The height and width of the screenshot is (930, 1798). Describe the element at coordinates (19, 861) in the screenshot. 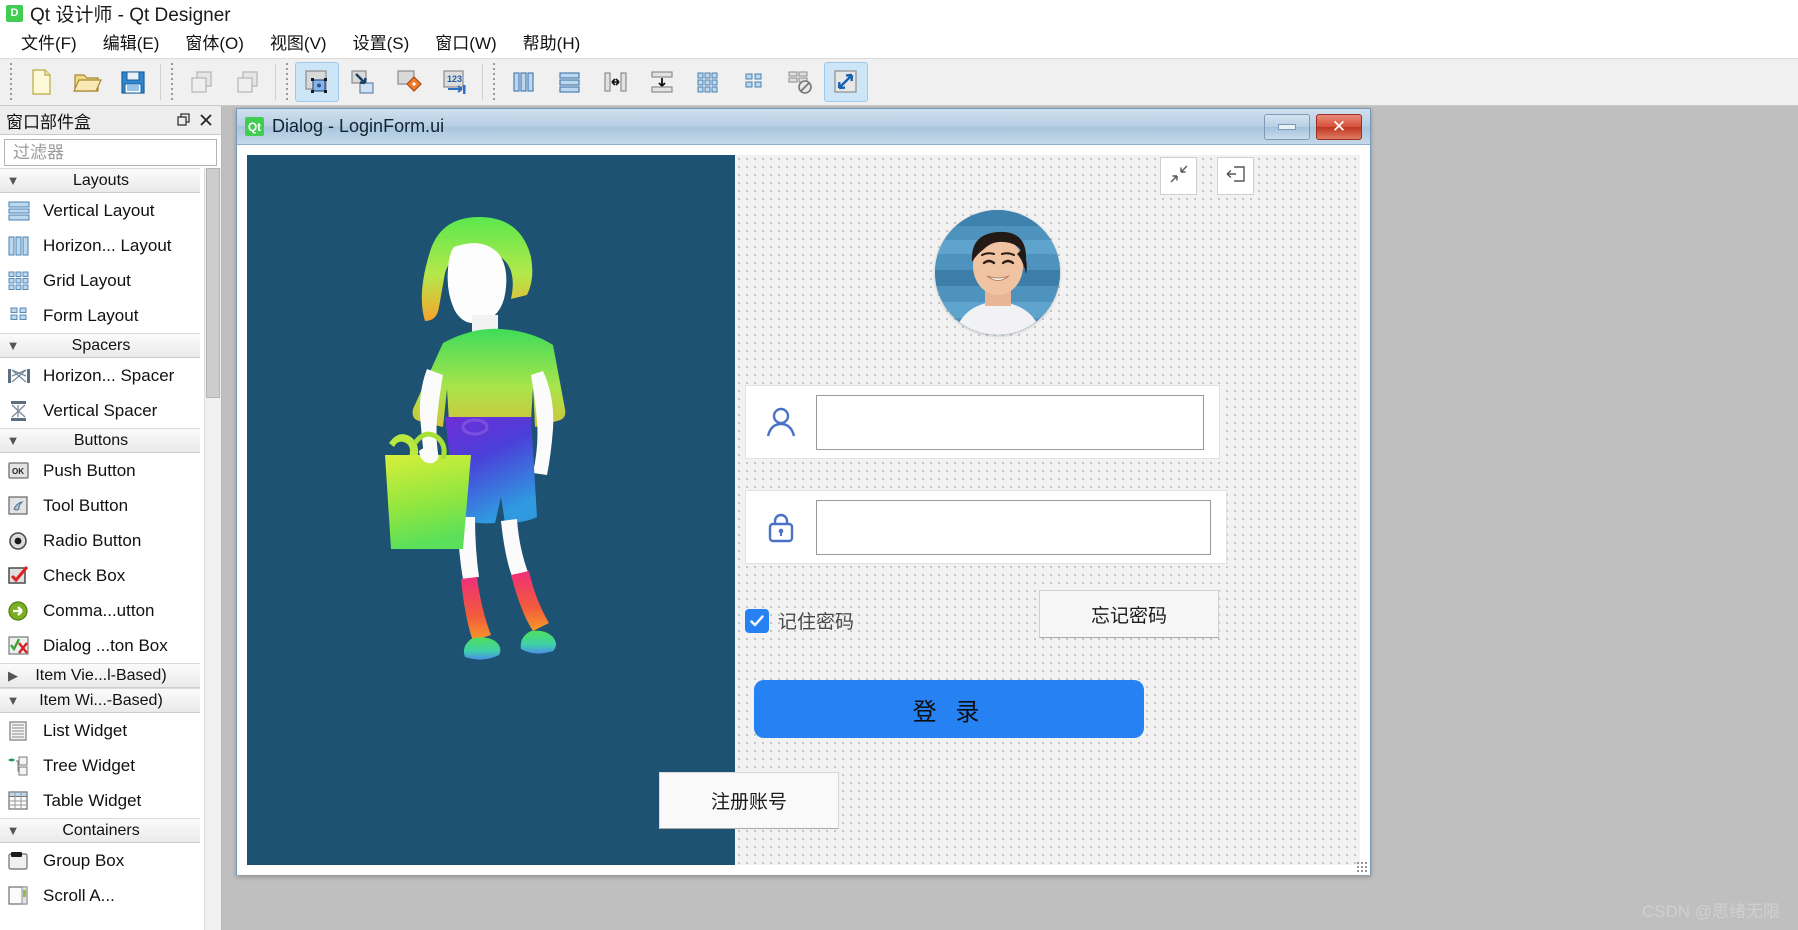

I see `group-box-icon` at that location.